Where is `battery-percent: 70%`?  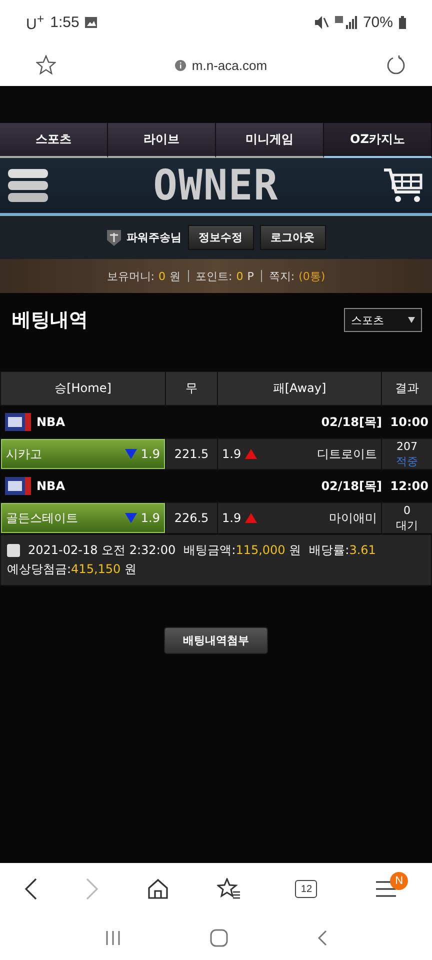 battery-percent: 70% is located at coordinates (377, 22).